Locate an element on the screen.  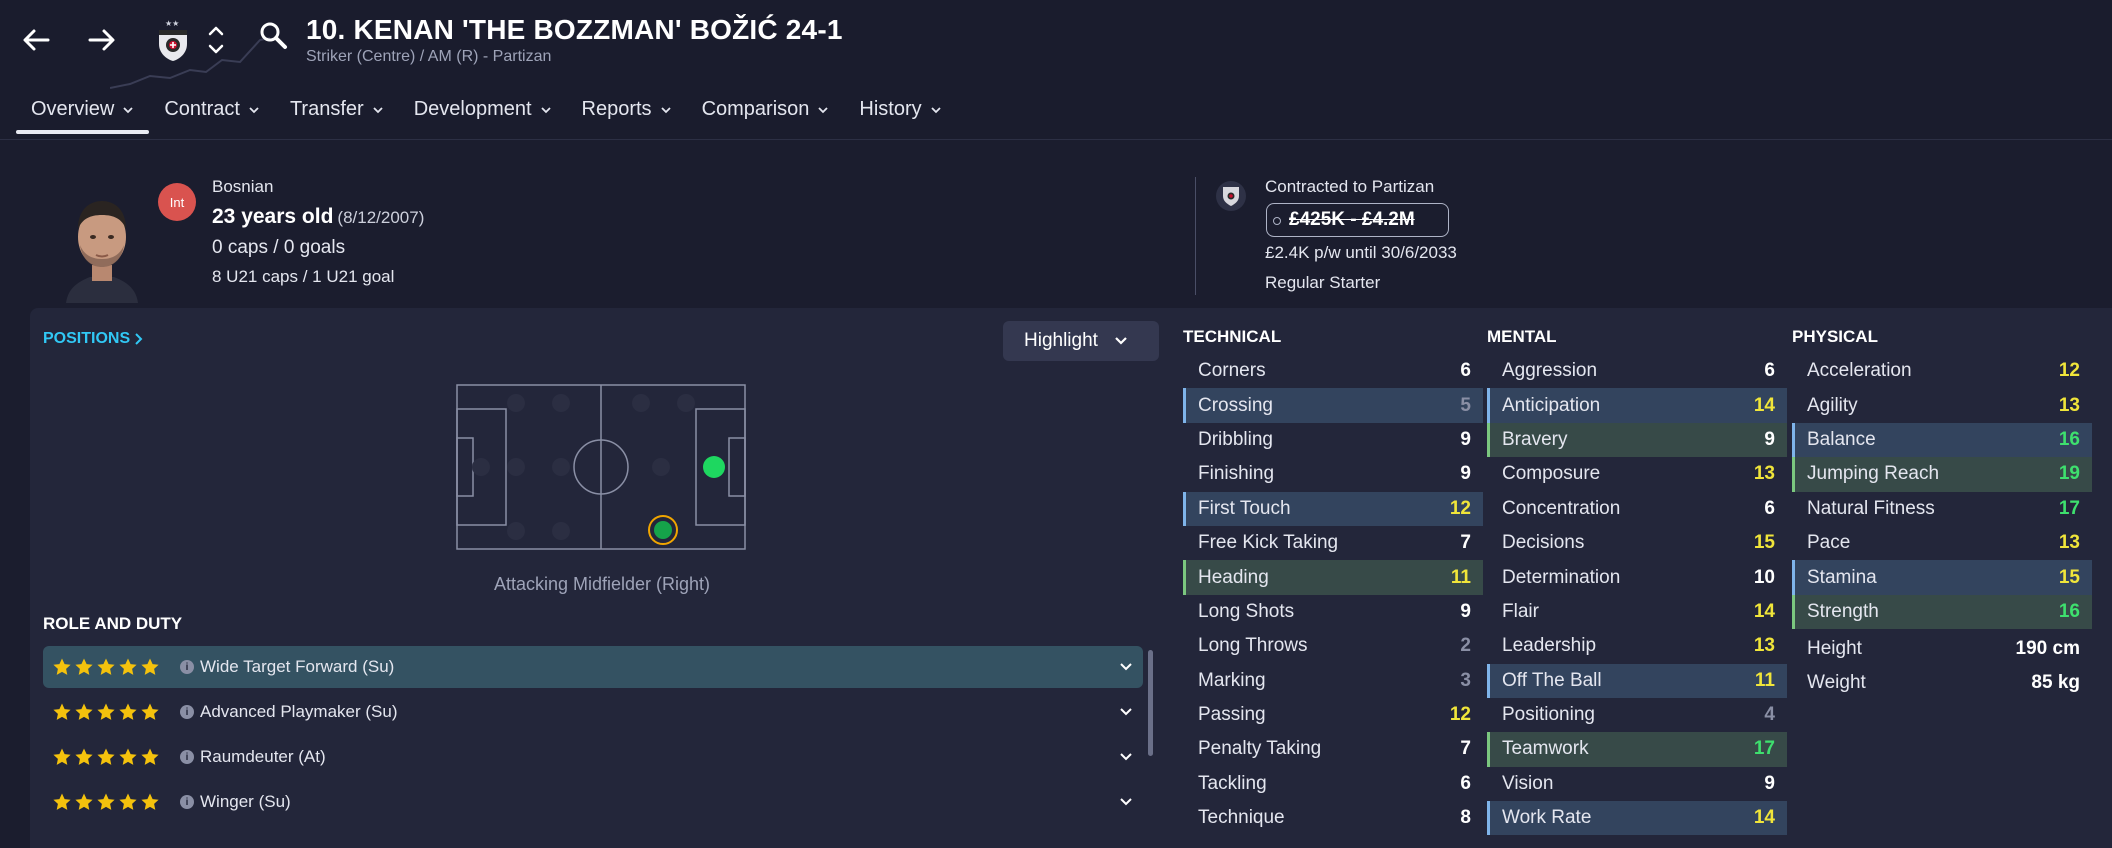
attribute-name: Passing is located at coordinates (1232, 715).